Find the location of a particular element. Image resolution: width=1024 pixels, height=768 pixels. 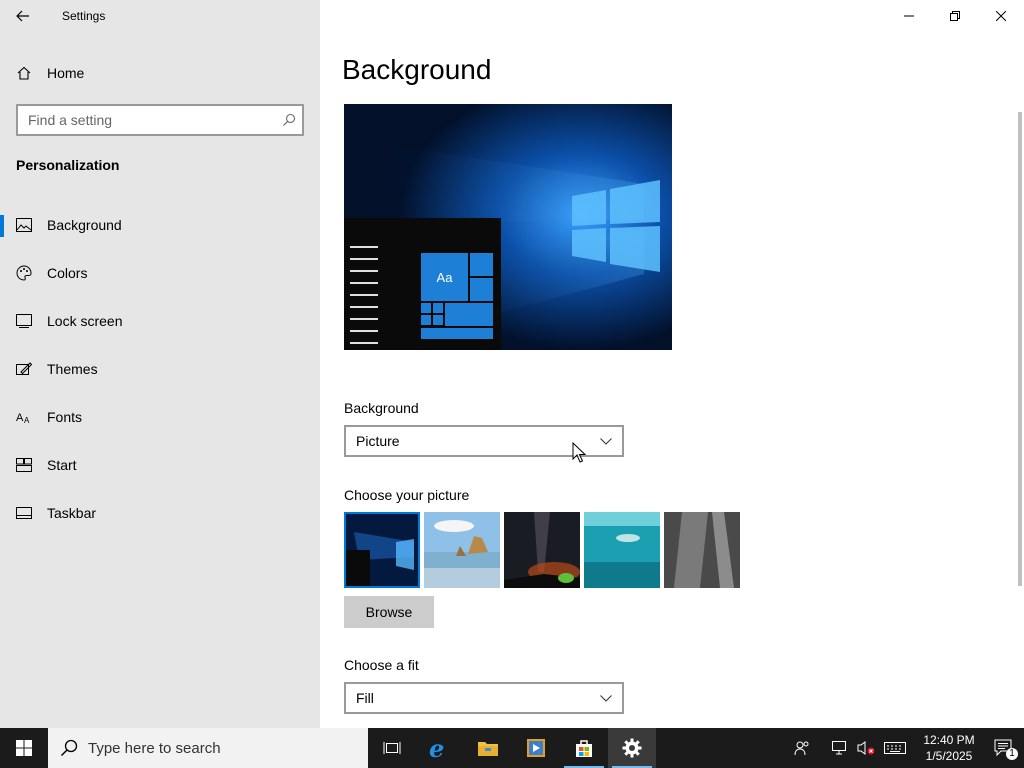

action-center-button: 1 is located at coordinates (1004, 748).